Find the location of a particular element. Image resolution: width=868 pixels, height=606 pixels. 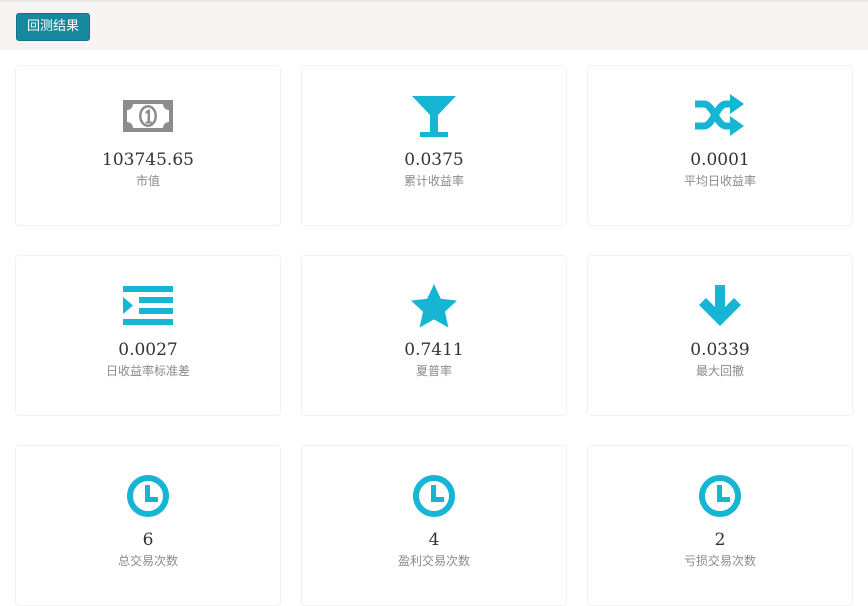

metric-value: 103745.65 is located at coordinates (148, 160).